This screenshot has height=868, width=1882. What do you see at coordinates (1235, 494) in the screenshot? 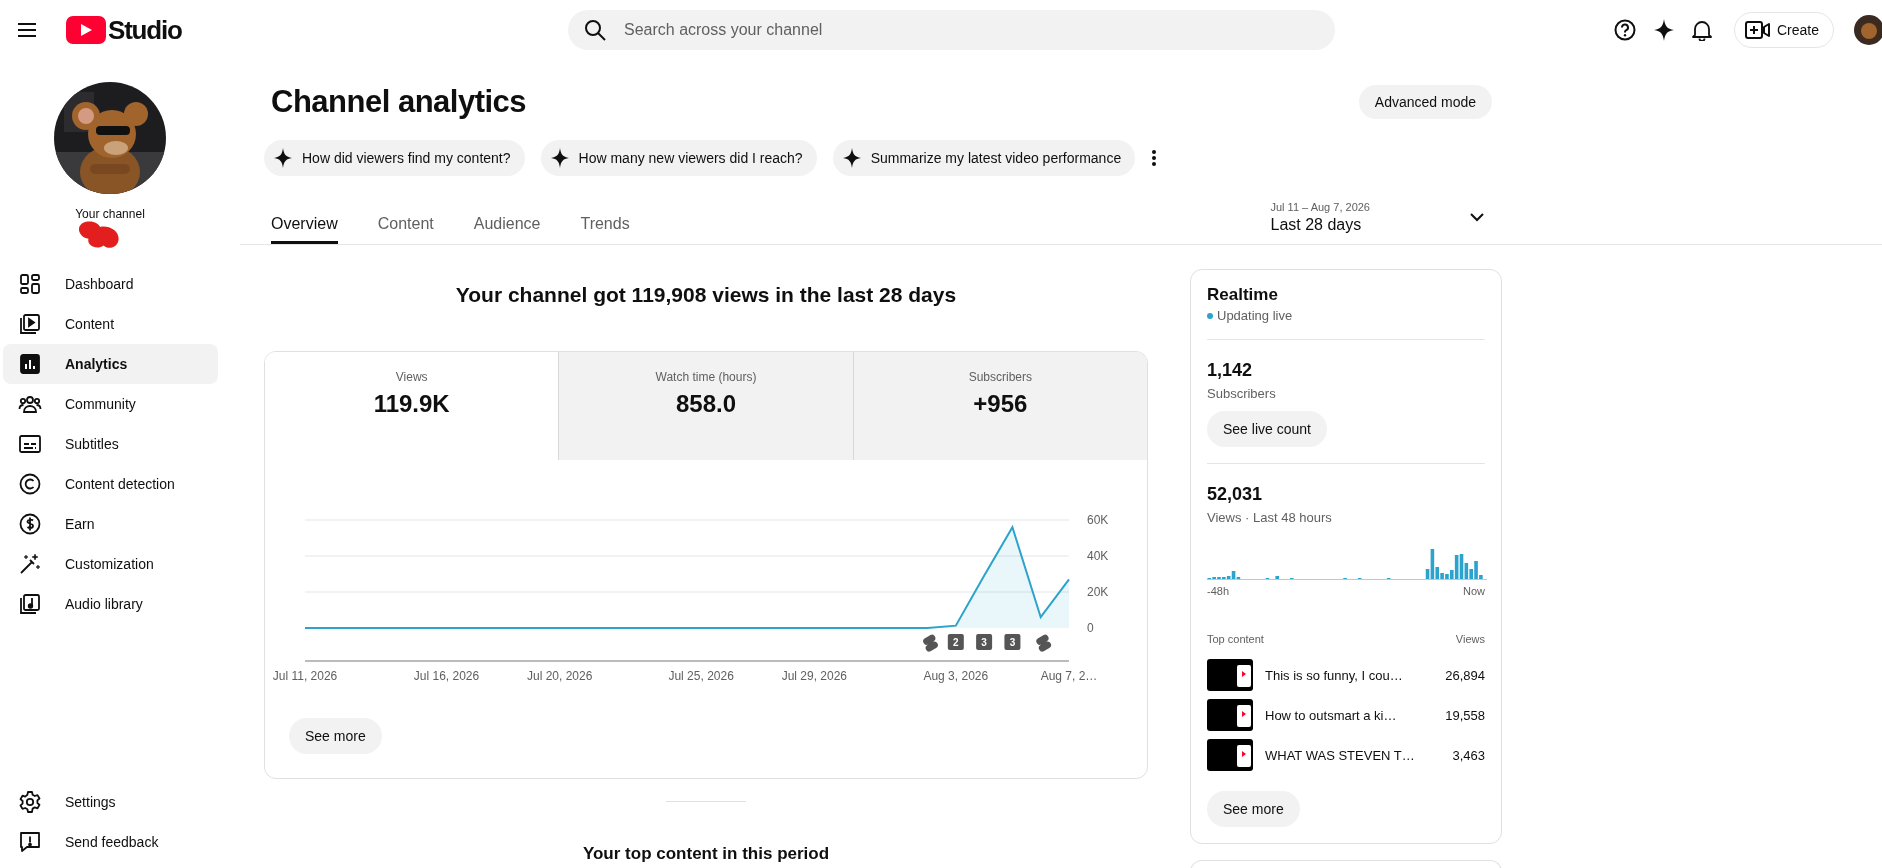
I see `views-count: 52,031` at bounding box center [1235, 494].